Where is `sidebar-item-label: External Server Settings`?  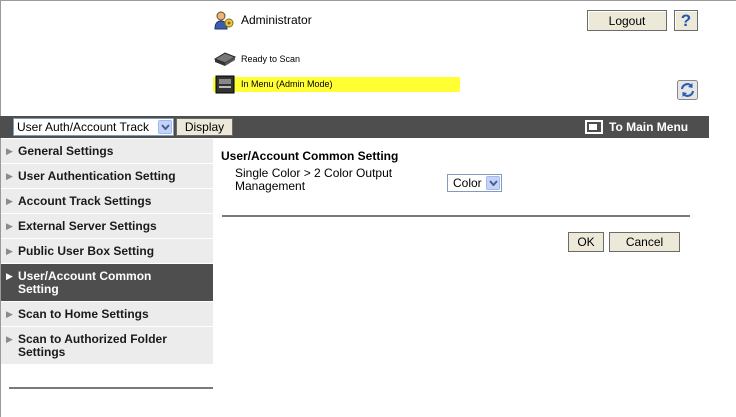 sidebar-item-label: External Server Settings is located at coordinates (87, 226).